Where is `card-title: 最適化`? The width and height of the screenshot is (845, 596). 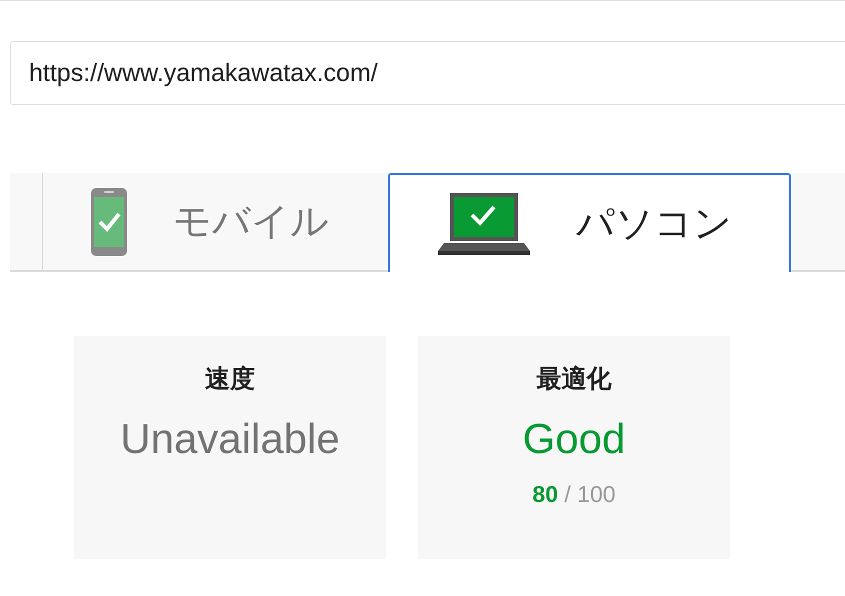 card-title: 最適化 is located at coordinates (574, 379).